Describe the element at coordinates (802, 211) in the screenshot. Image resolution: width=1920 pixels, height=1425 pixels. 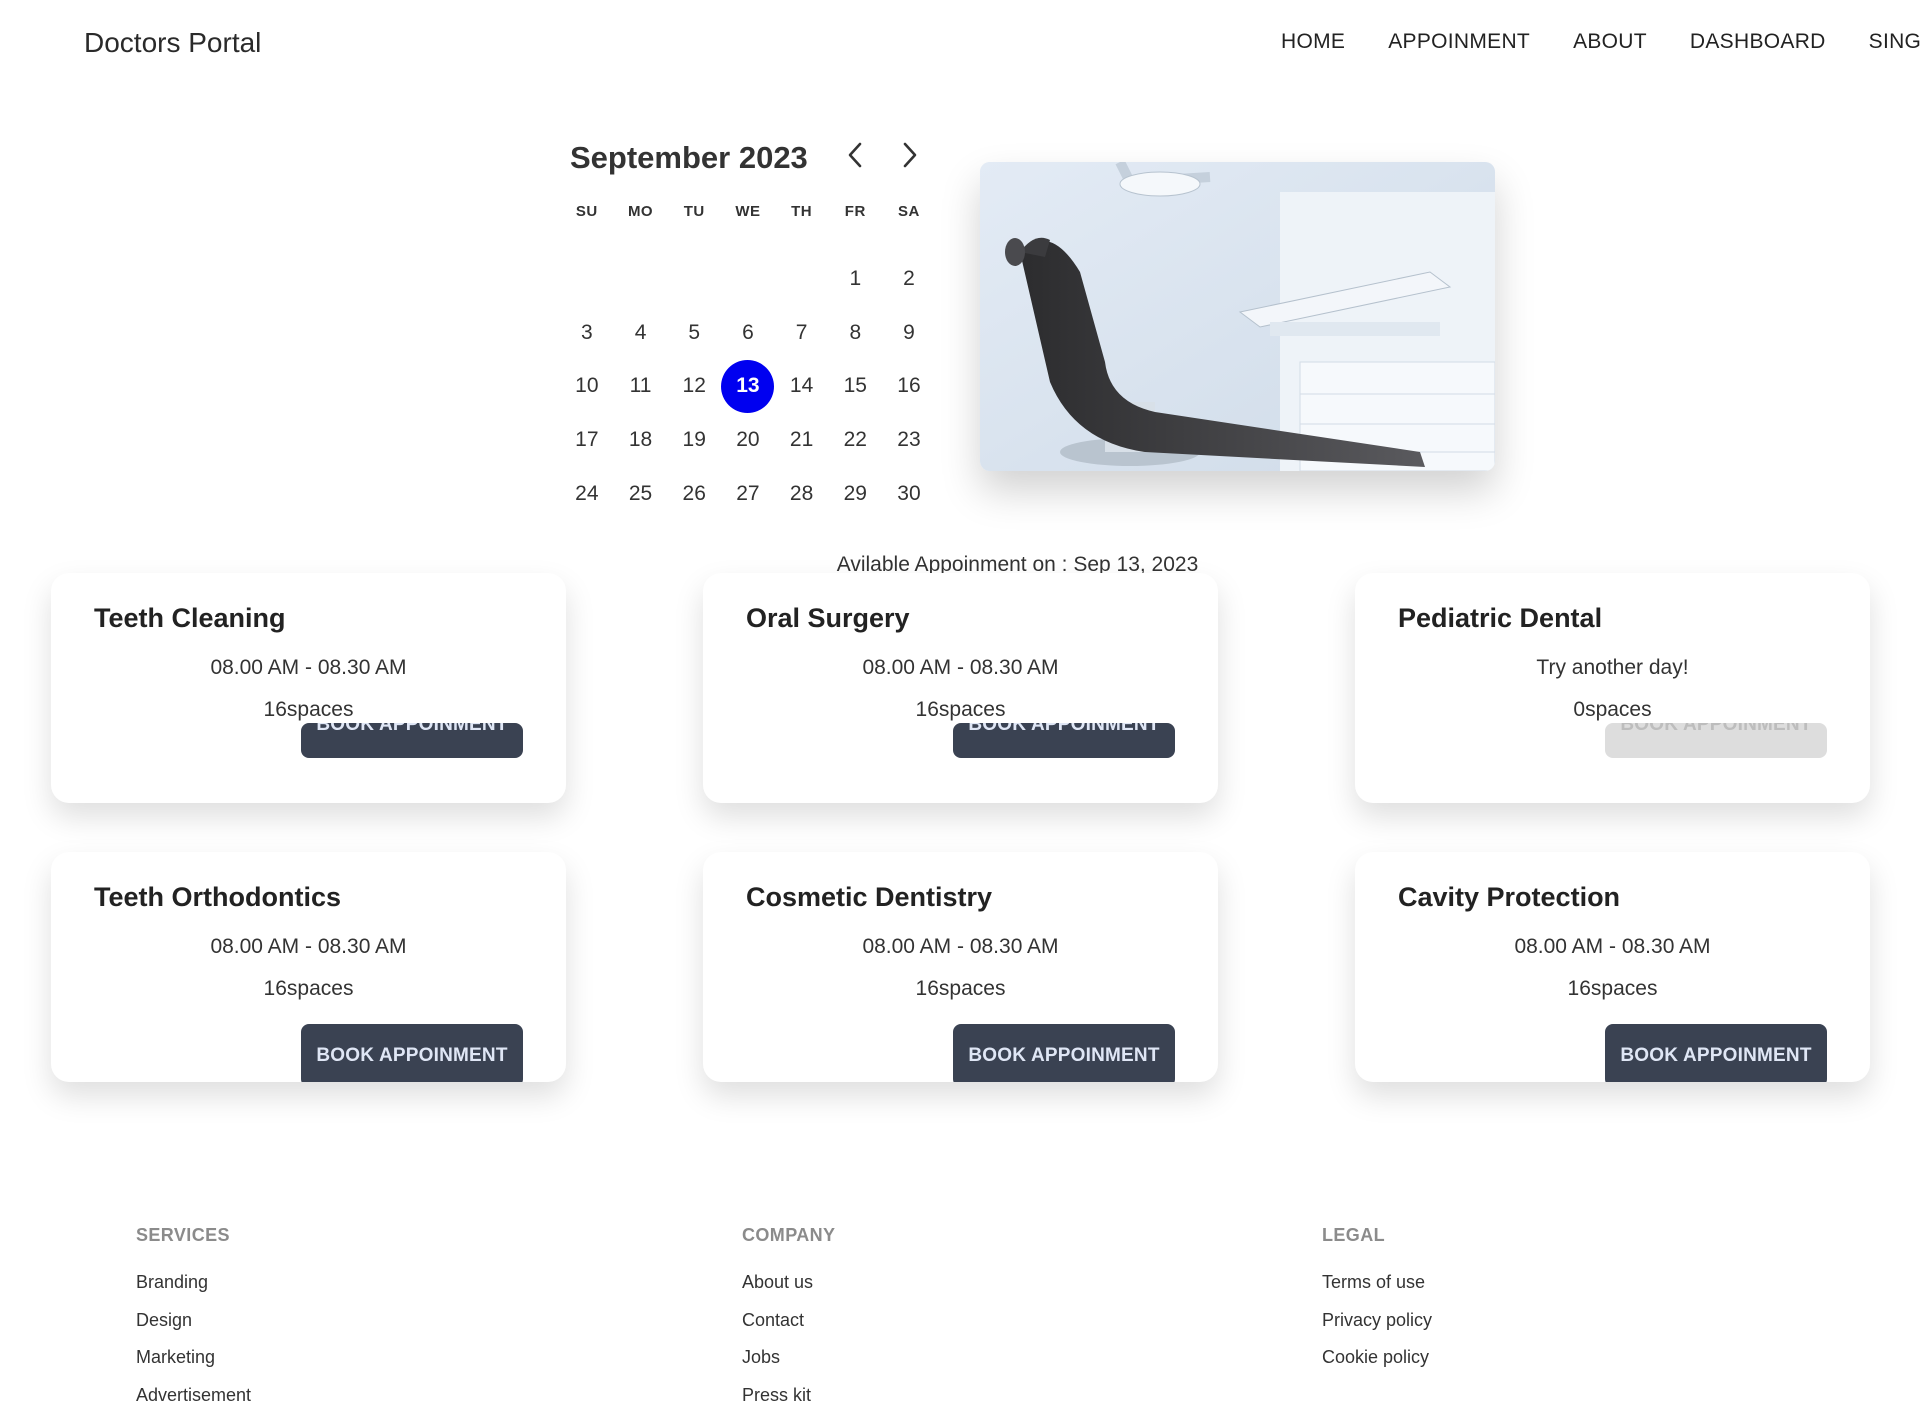
I see `calendar-weekday: TH` at that location.